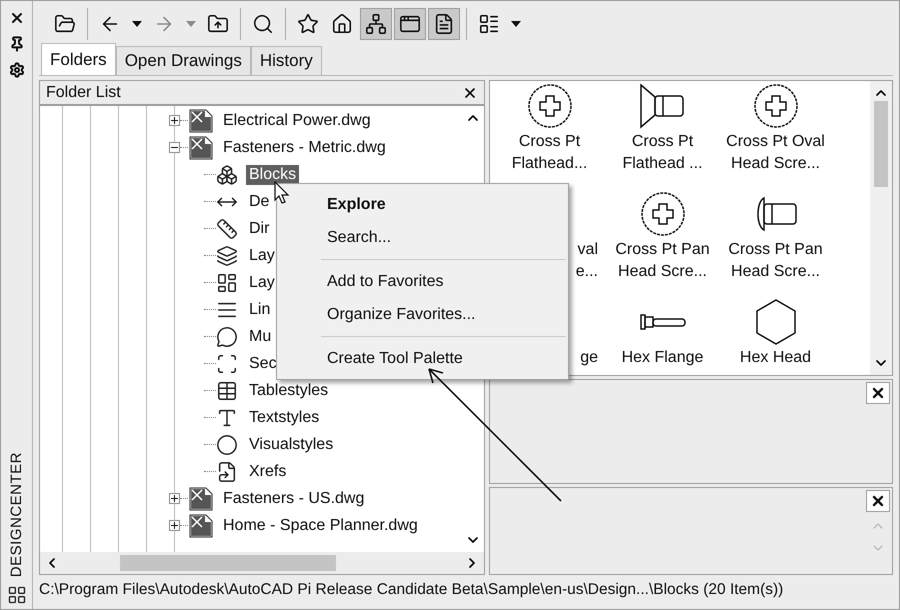 This screenshot has width=900, height=610. I want to click on tab: Folders, so click(78, 59).